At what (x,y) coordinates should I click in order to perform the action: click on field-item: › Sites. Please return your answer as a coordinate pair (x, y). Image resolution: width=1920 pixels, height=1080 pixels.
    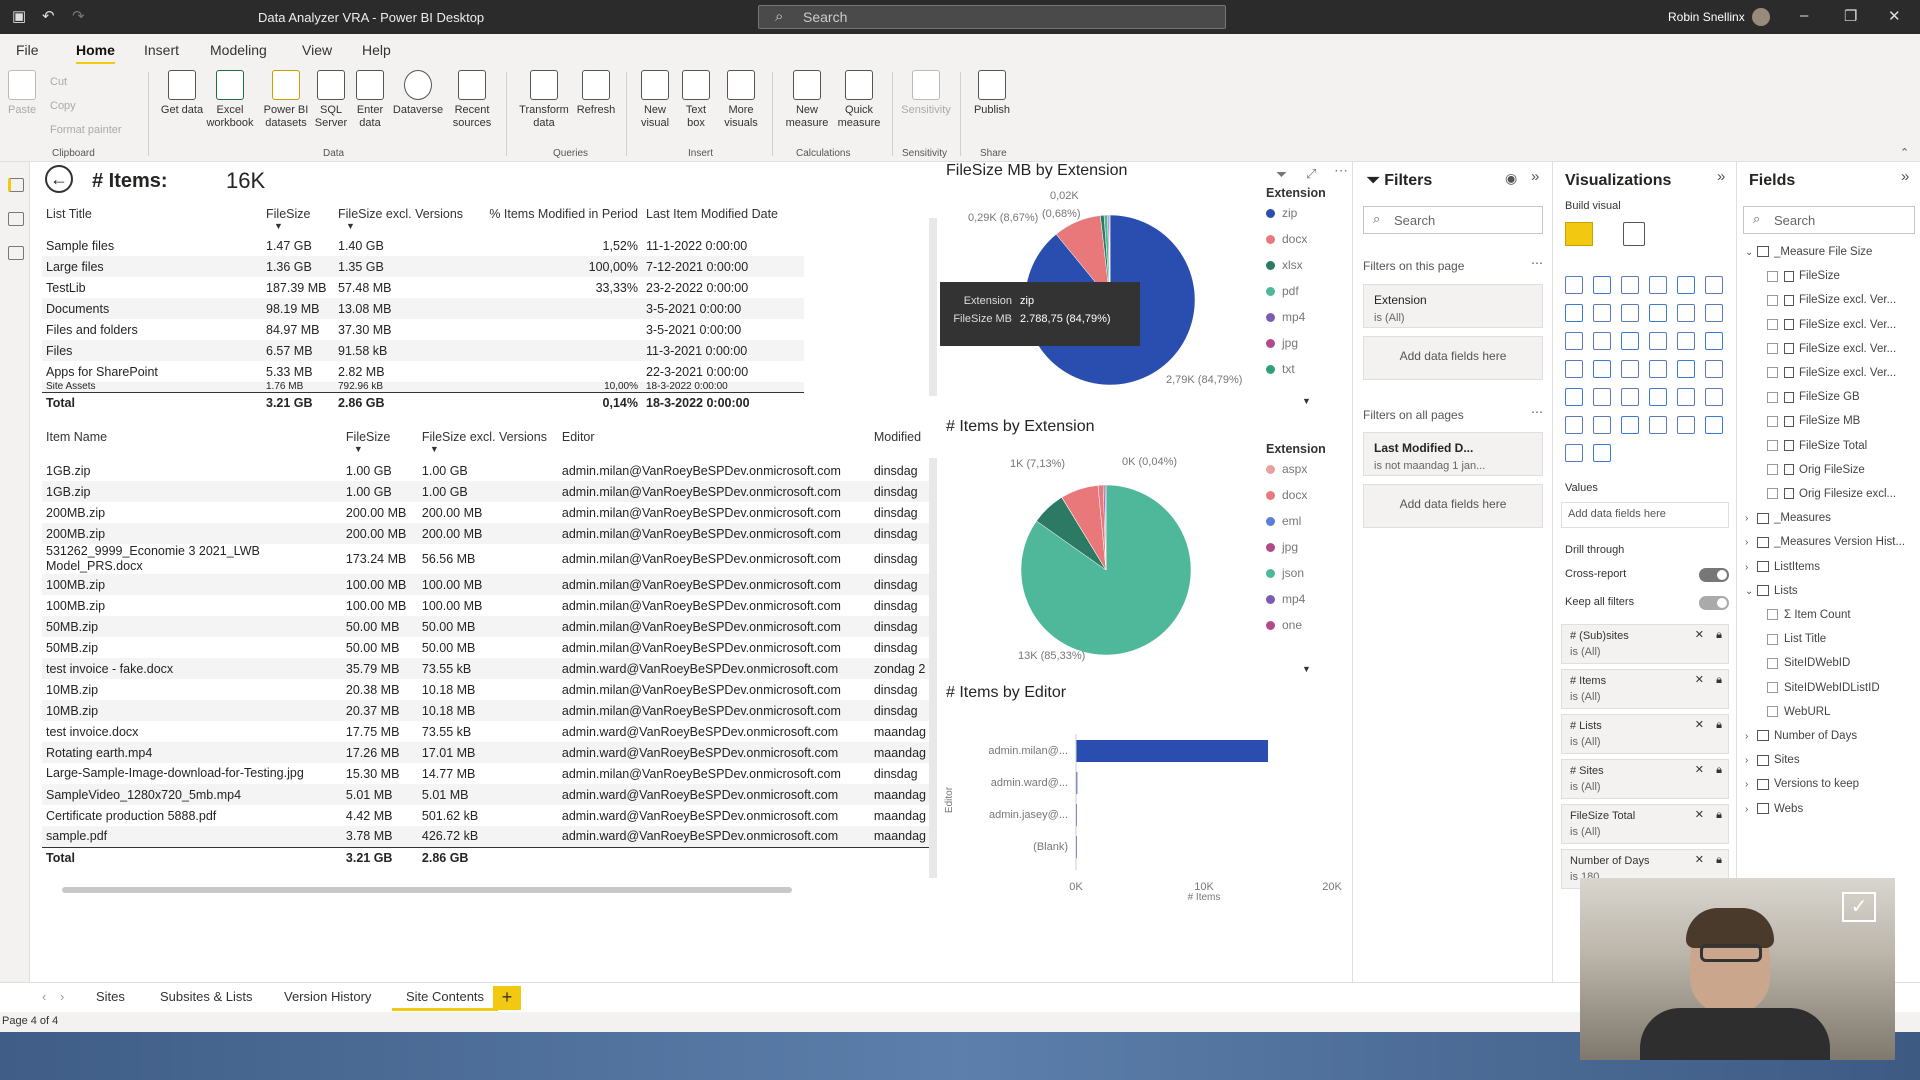
    Looking at the image, I should click on (1772, 760).